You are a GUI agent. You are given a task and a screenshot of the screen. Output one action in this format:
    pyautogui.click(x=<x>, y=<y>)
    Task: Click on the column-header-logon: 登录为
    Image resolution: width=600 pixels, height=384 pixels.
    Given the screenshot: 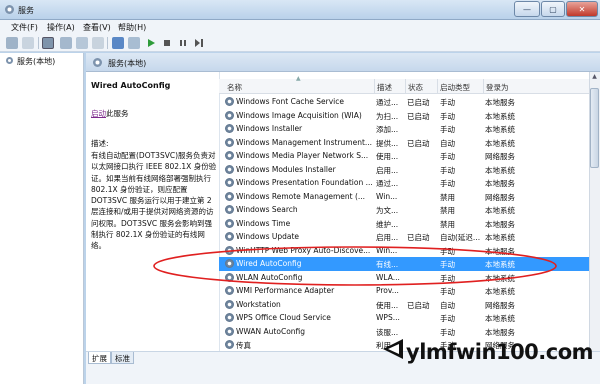 What is the action you would take?
    pyautogui.click(x=497, y=87)
    